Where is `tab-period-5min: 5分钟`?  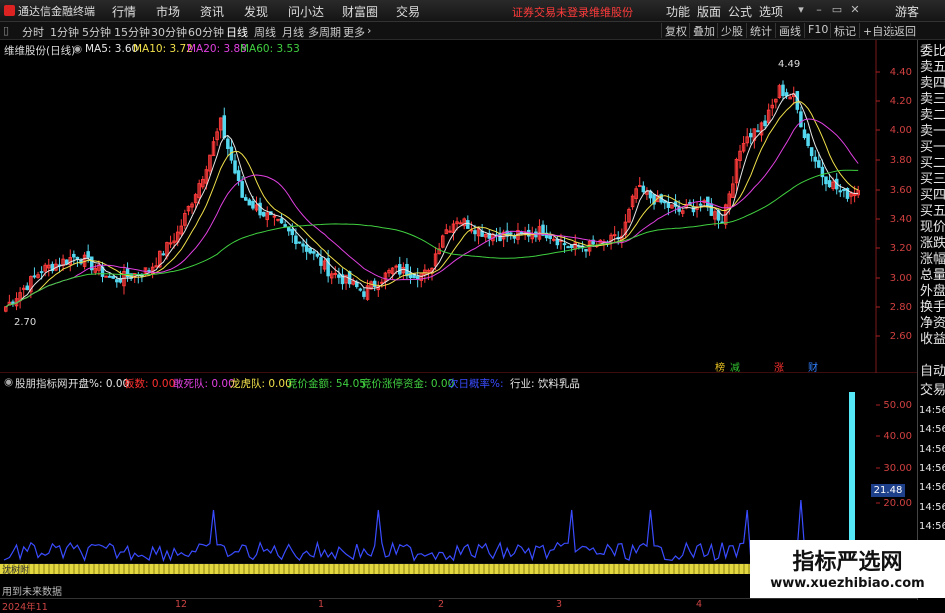 tab-period-5min: 5分钟 is located at coordinates (96, 32).